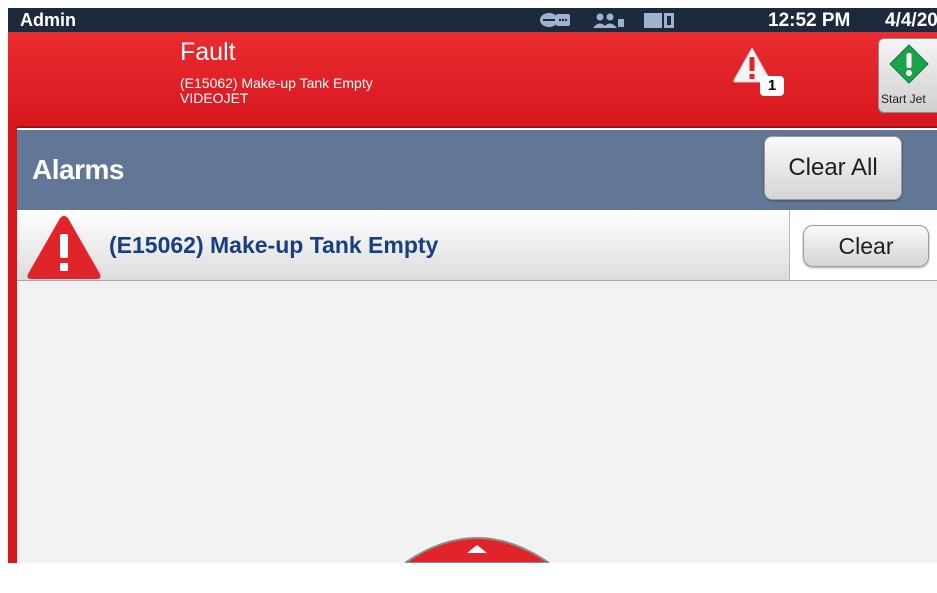  I want to click on chevron-up-icon, so click(477, 550).